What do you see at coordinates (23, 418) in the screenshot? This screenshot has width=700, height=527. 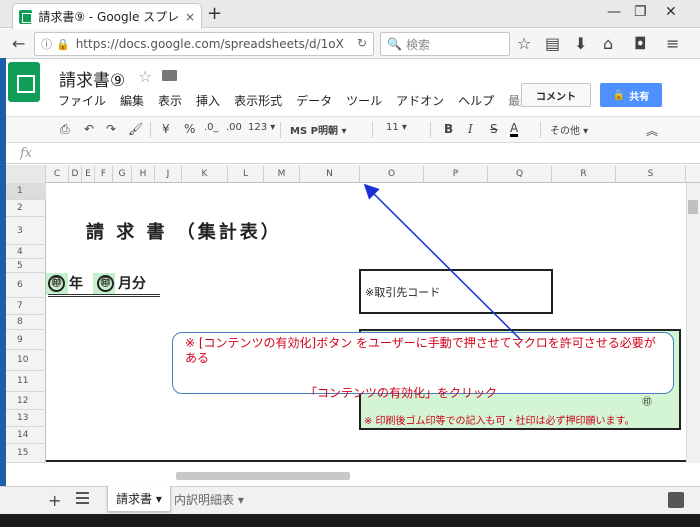 I see `row-header: 13` at bounding box center [23, 418].